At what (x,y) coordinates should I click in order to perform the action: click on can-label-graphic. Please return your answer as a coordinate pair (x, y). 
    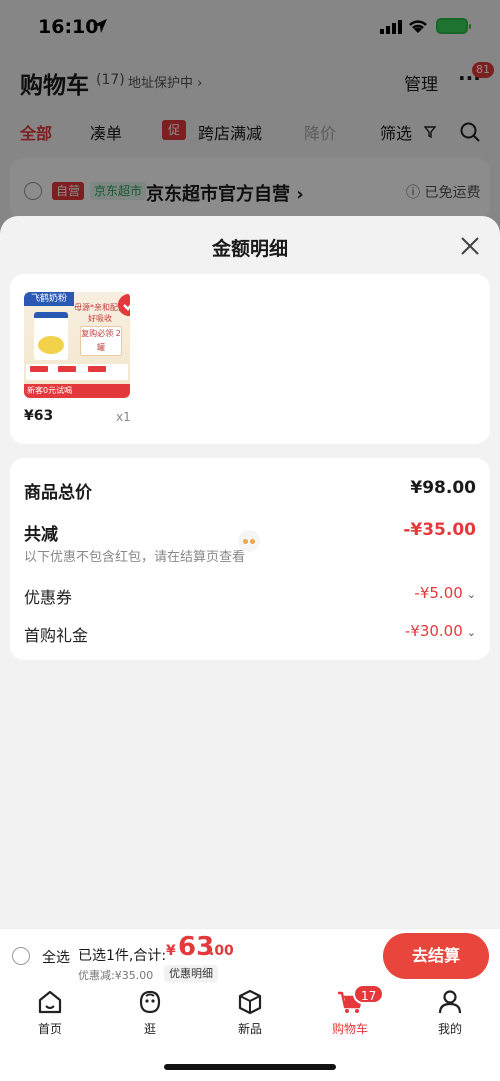
    Looking at the image, I should click on (51, 345).